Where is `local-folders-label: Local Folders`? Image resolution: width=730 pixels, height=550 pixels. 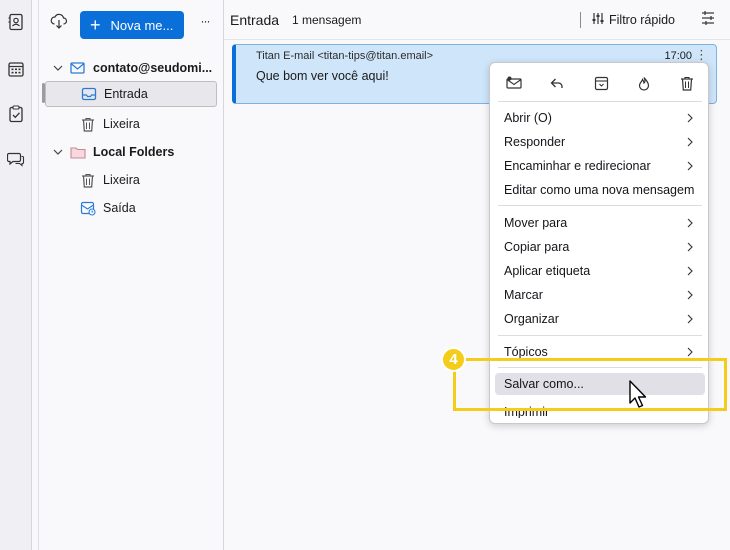
local-folders-label: Local Folders is located at coordinates (134, 152).